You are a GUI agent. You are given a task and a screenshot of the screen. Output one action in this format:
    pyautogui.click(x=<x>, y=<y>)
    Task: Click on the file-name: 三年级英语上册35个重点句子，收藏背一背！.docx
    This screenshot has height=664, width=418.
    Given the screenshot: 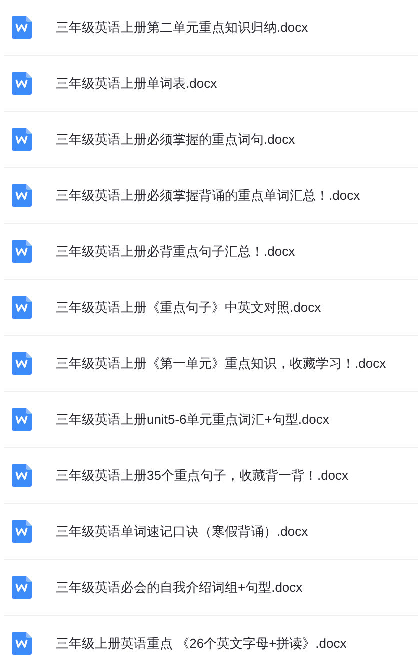 What is the action you would take?
    pyautogui.click(x=202, y=475)
    